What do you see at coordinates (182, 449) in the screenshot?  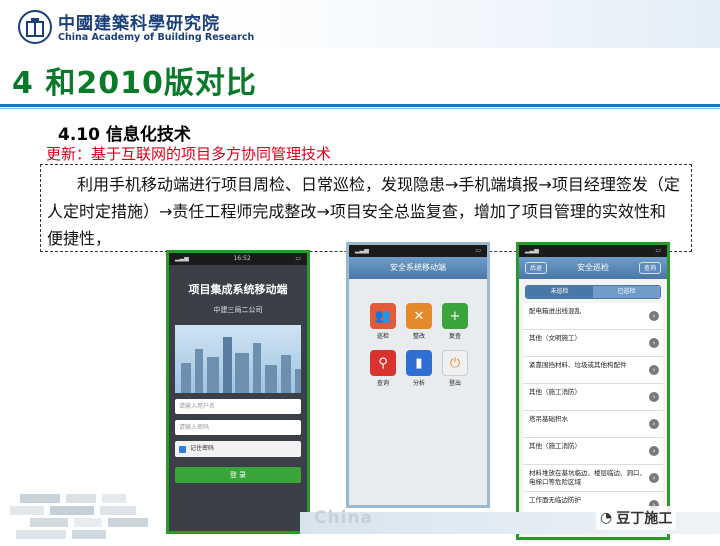 I see `checkbox-icon` at bounding box center [182, 449].